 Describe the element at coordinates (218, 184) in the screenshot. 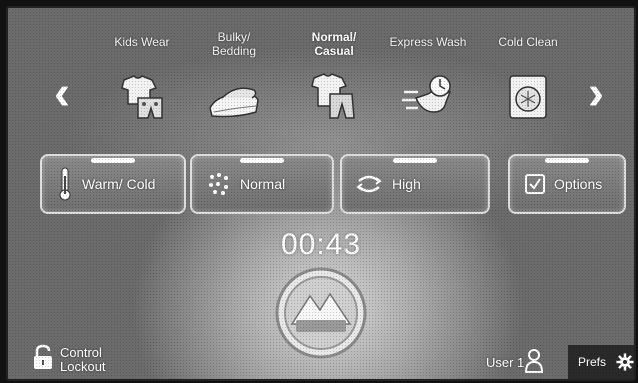

I see `soil-level-icon` at that location.